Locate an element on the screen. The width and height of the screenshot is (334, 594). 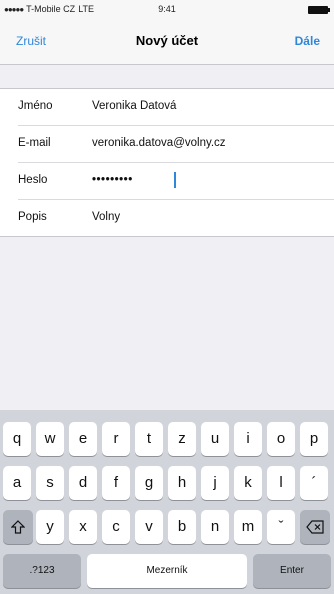
shift-key is located at coordinates (18, 527).